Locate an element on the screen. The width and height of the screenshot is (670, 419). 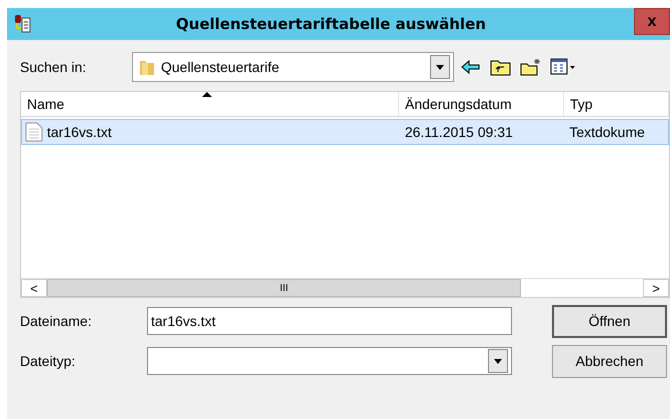
scroll-left-button: < is located at coordinates (34, 288).